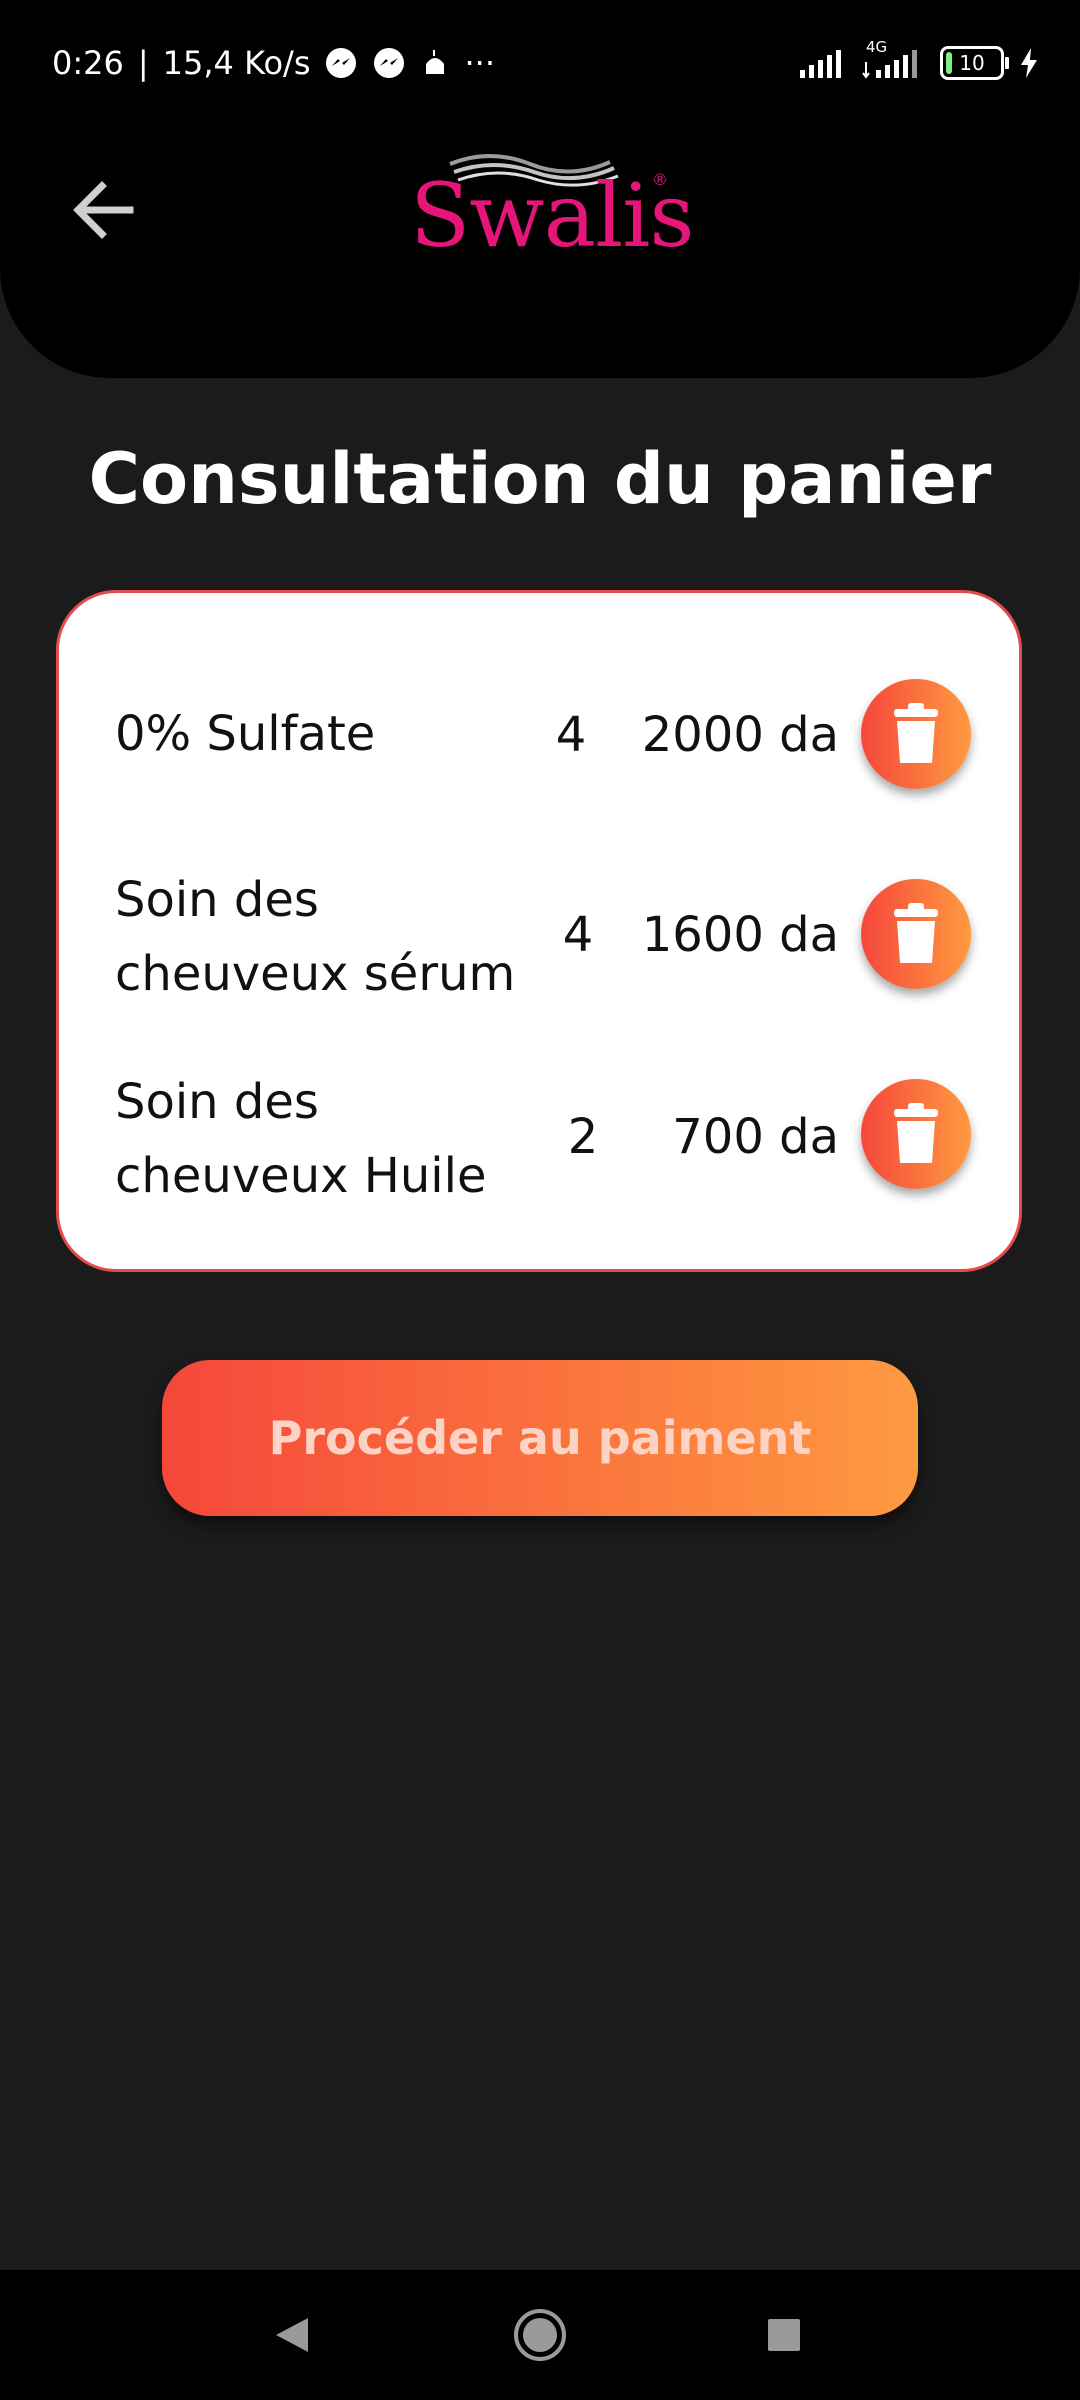 This screenshot has width=1080, height=2400. I want to click on nav-recents-button, so click(784, 2335).